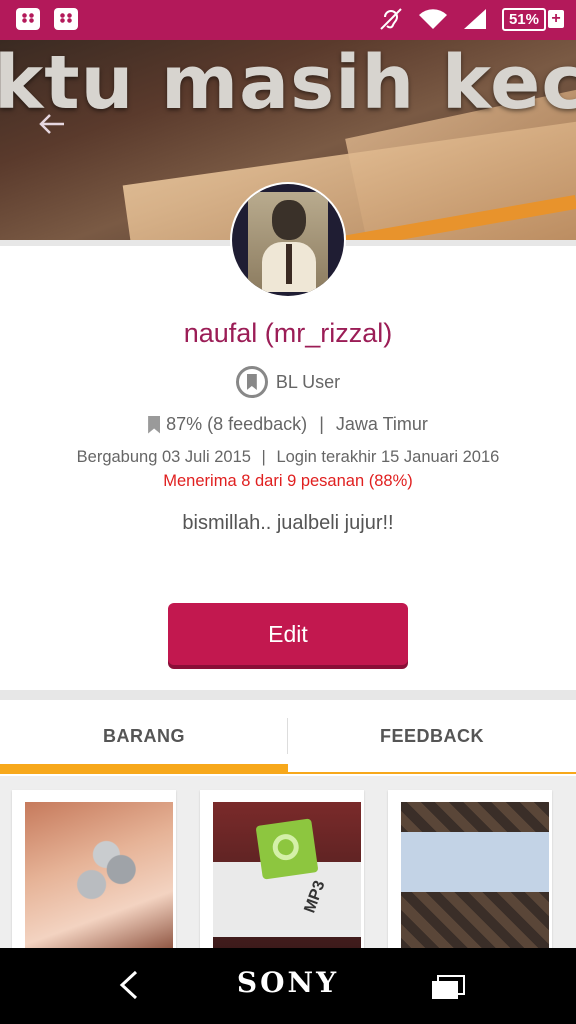  I want to click on profile-name: naufal (mr_rizzal), so click(288, 333).